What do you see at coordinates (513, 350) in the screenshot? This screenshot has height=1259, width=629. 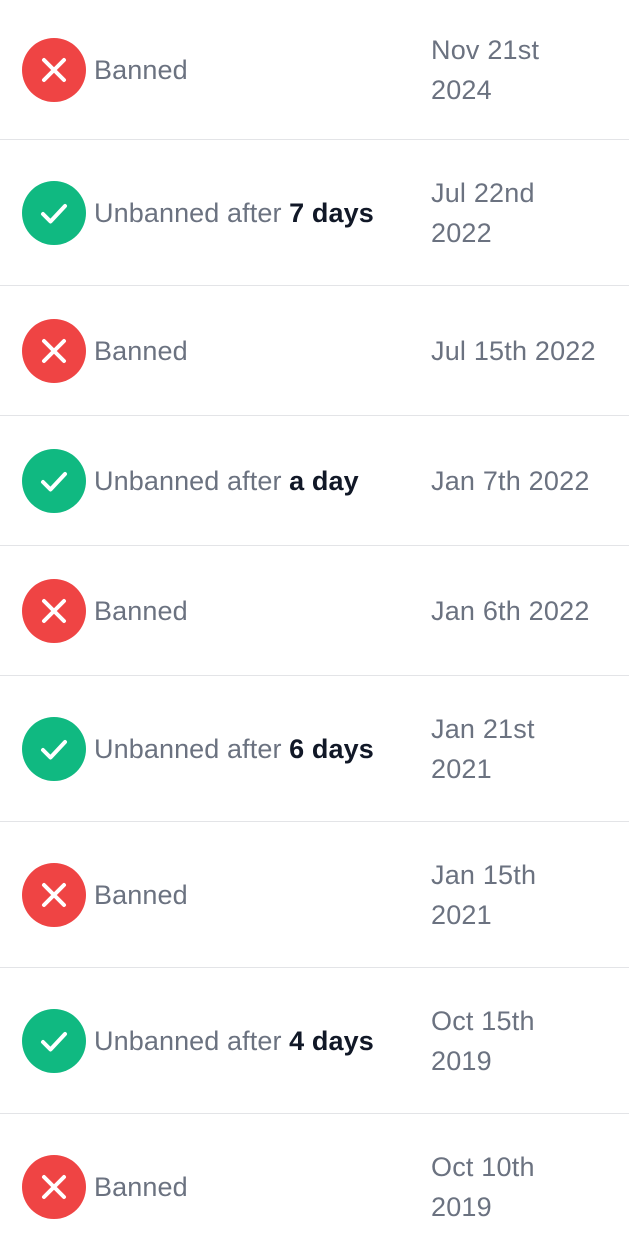 I see `event-date: Jul 15th 2022` at bounding box center [513, 350].